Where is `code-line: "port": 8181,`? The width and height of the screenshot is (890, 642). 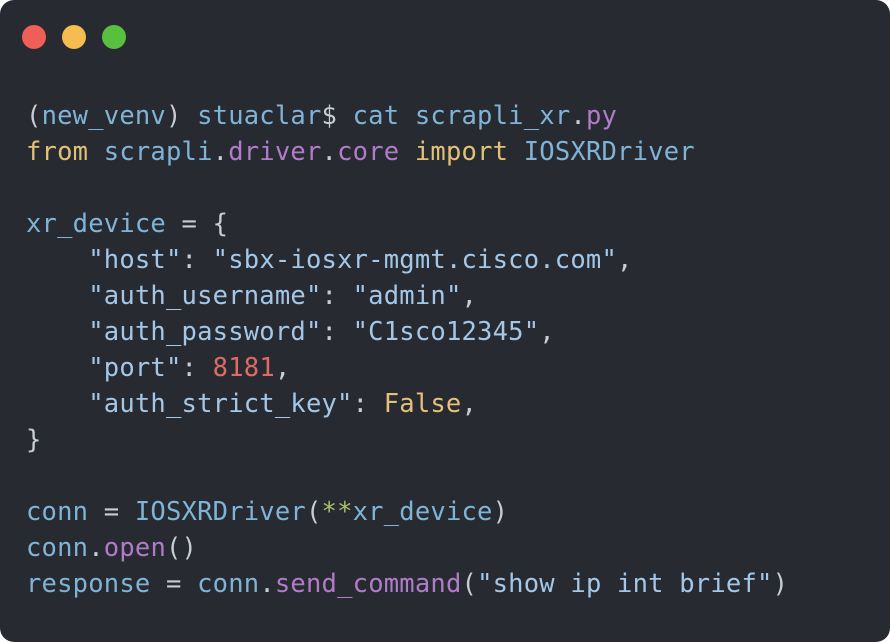
code-line: "port": 8181, is located at coordinates (407, 368).